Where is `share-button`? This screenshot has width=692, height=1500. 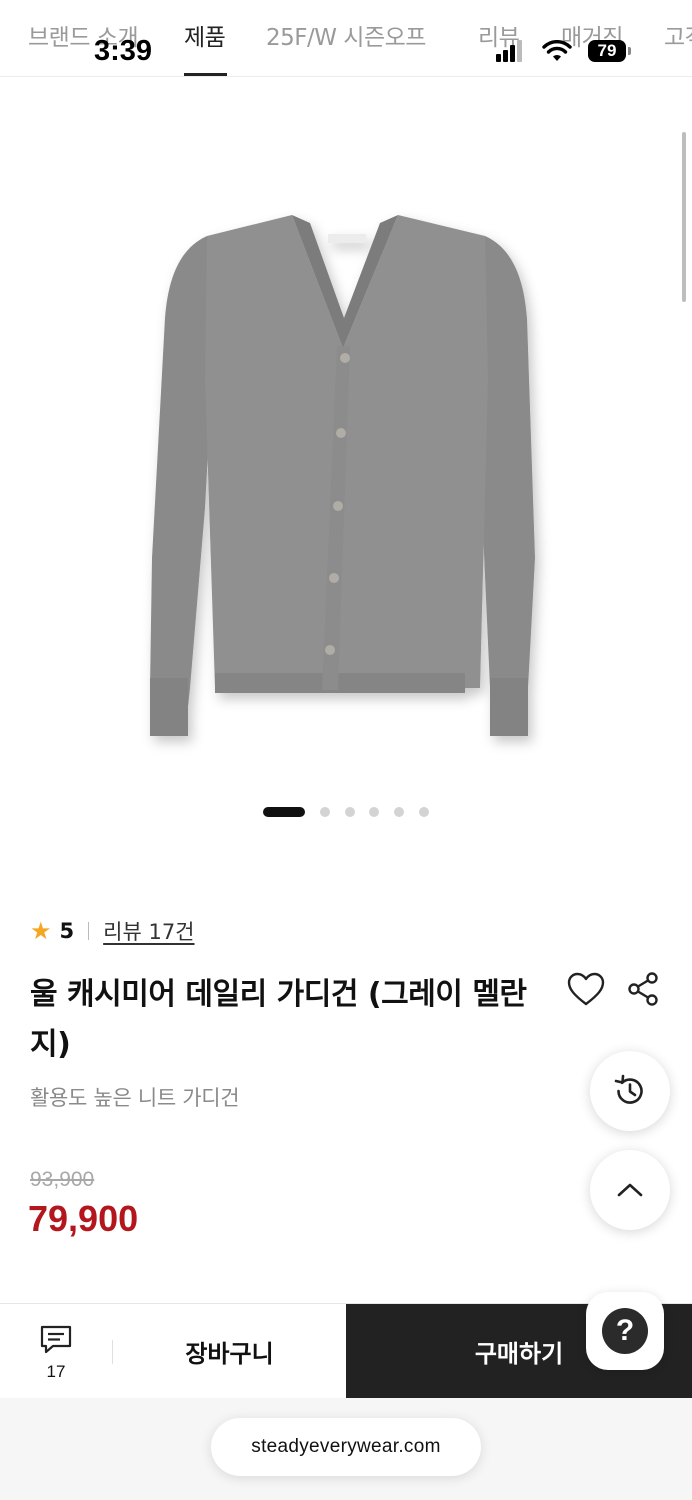
share-button is located at coordinates (644, 989).